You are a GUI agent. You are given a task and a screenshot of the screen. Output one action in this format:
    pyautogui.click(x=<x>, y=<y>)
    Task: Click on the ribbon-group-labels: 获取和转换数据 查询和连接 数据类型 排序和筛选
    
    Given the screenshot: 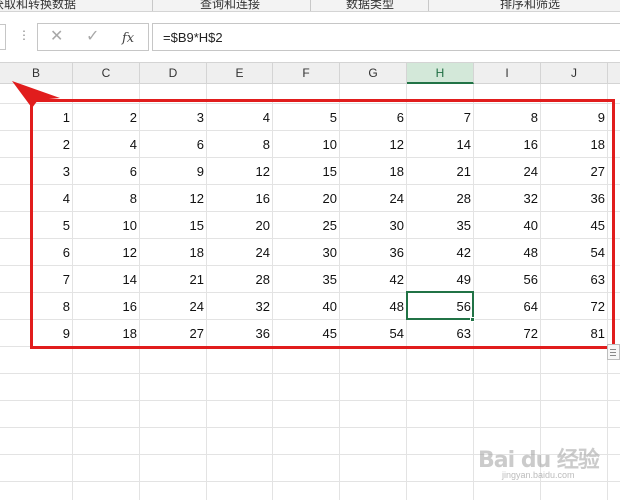 What is the action you would take?
    pyautogui.click(x=310, y=6)
    